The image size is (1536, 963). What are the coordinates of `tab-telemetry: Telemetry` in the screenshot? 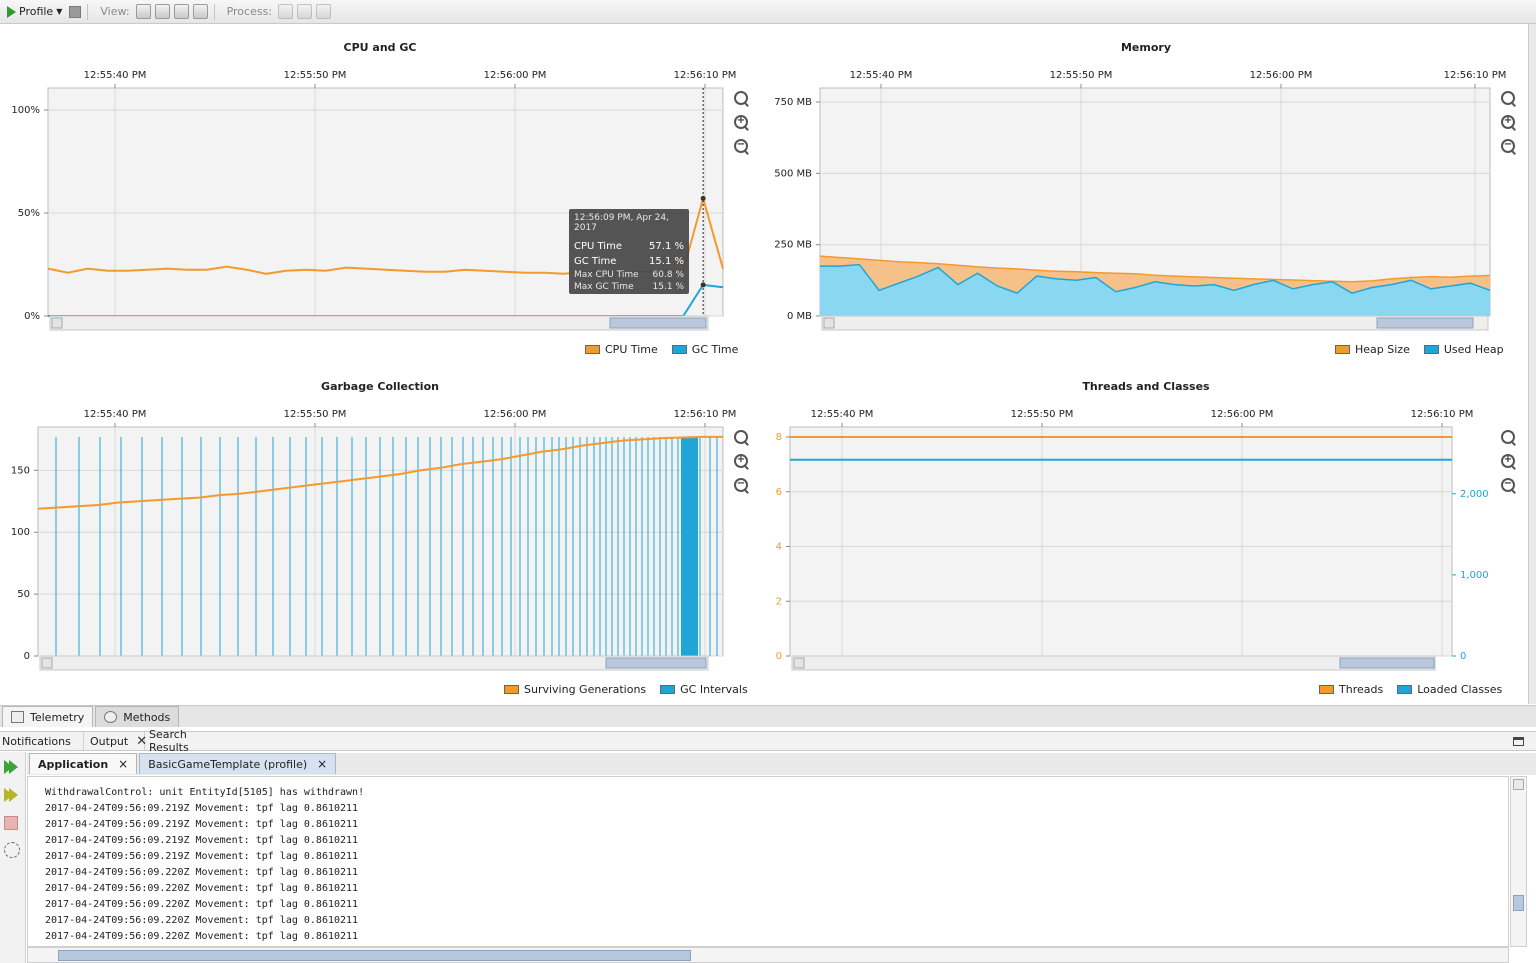 It's located at (48, 716).